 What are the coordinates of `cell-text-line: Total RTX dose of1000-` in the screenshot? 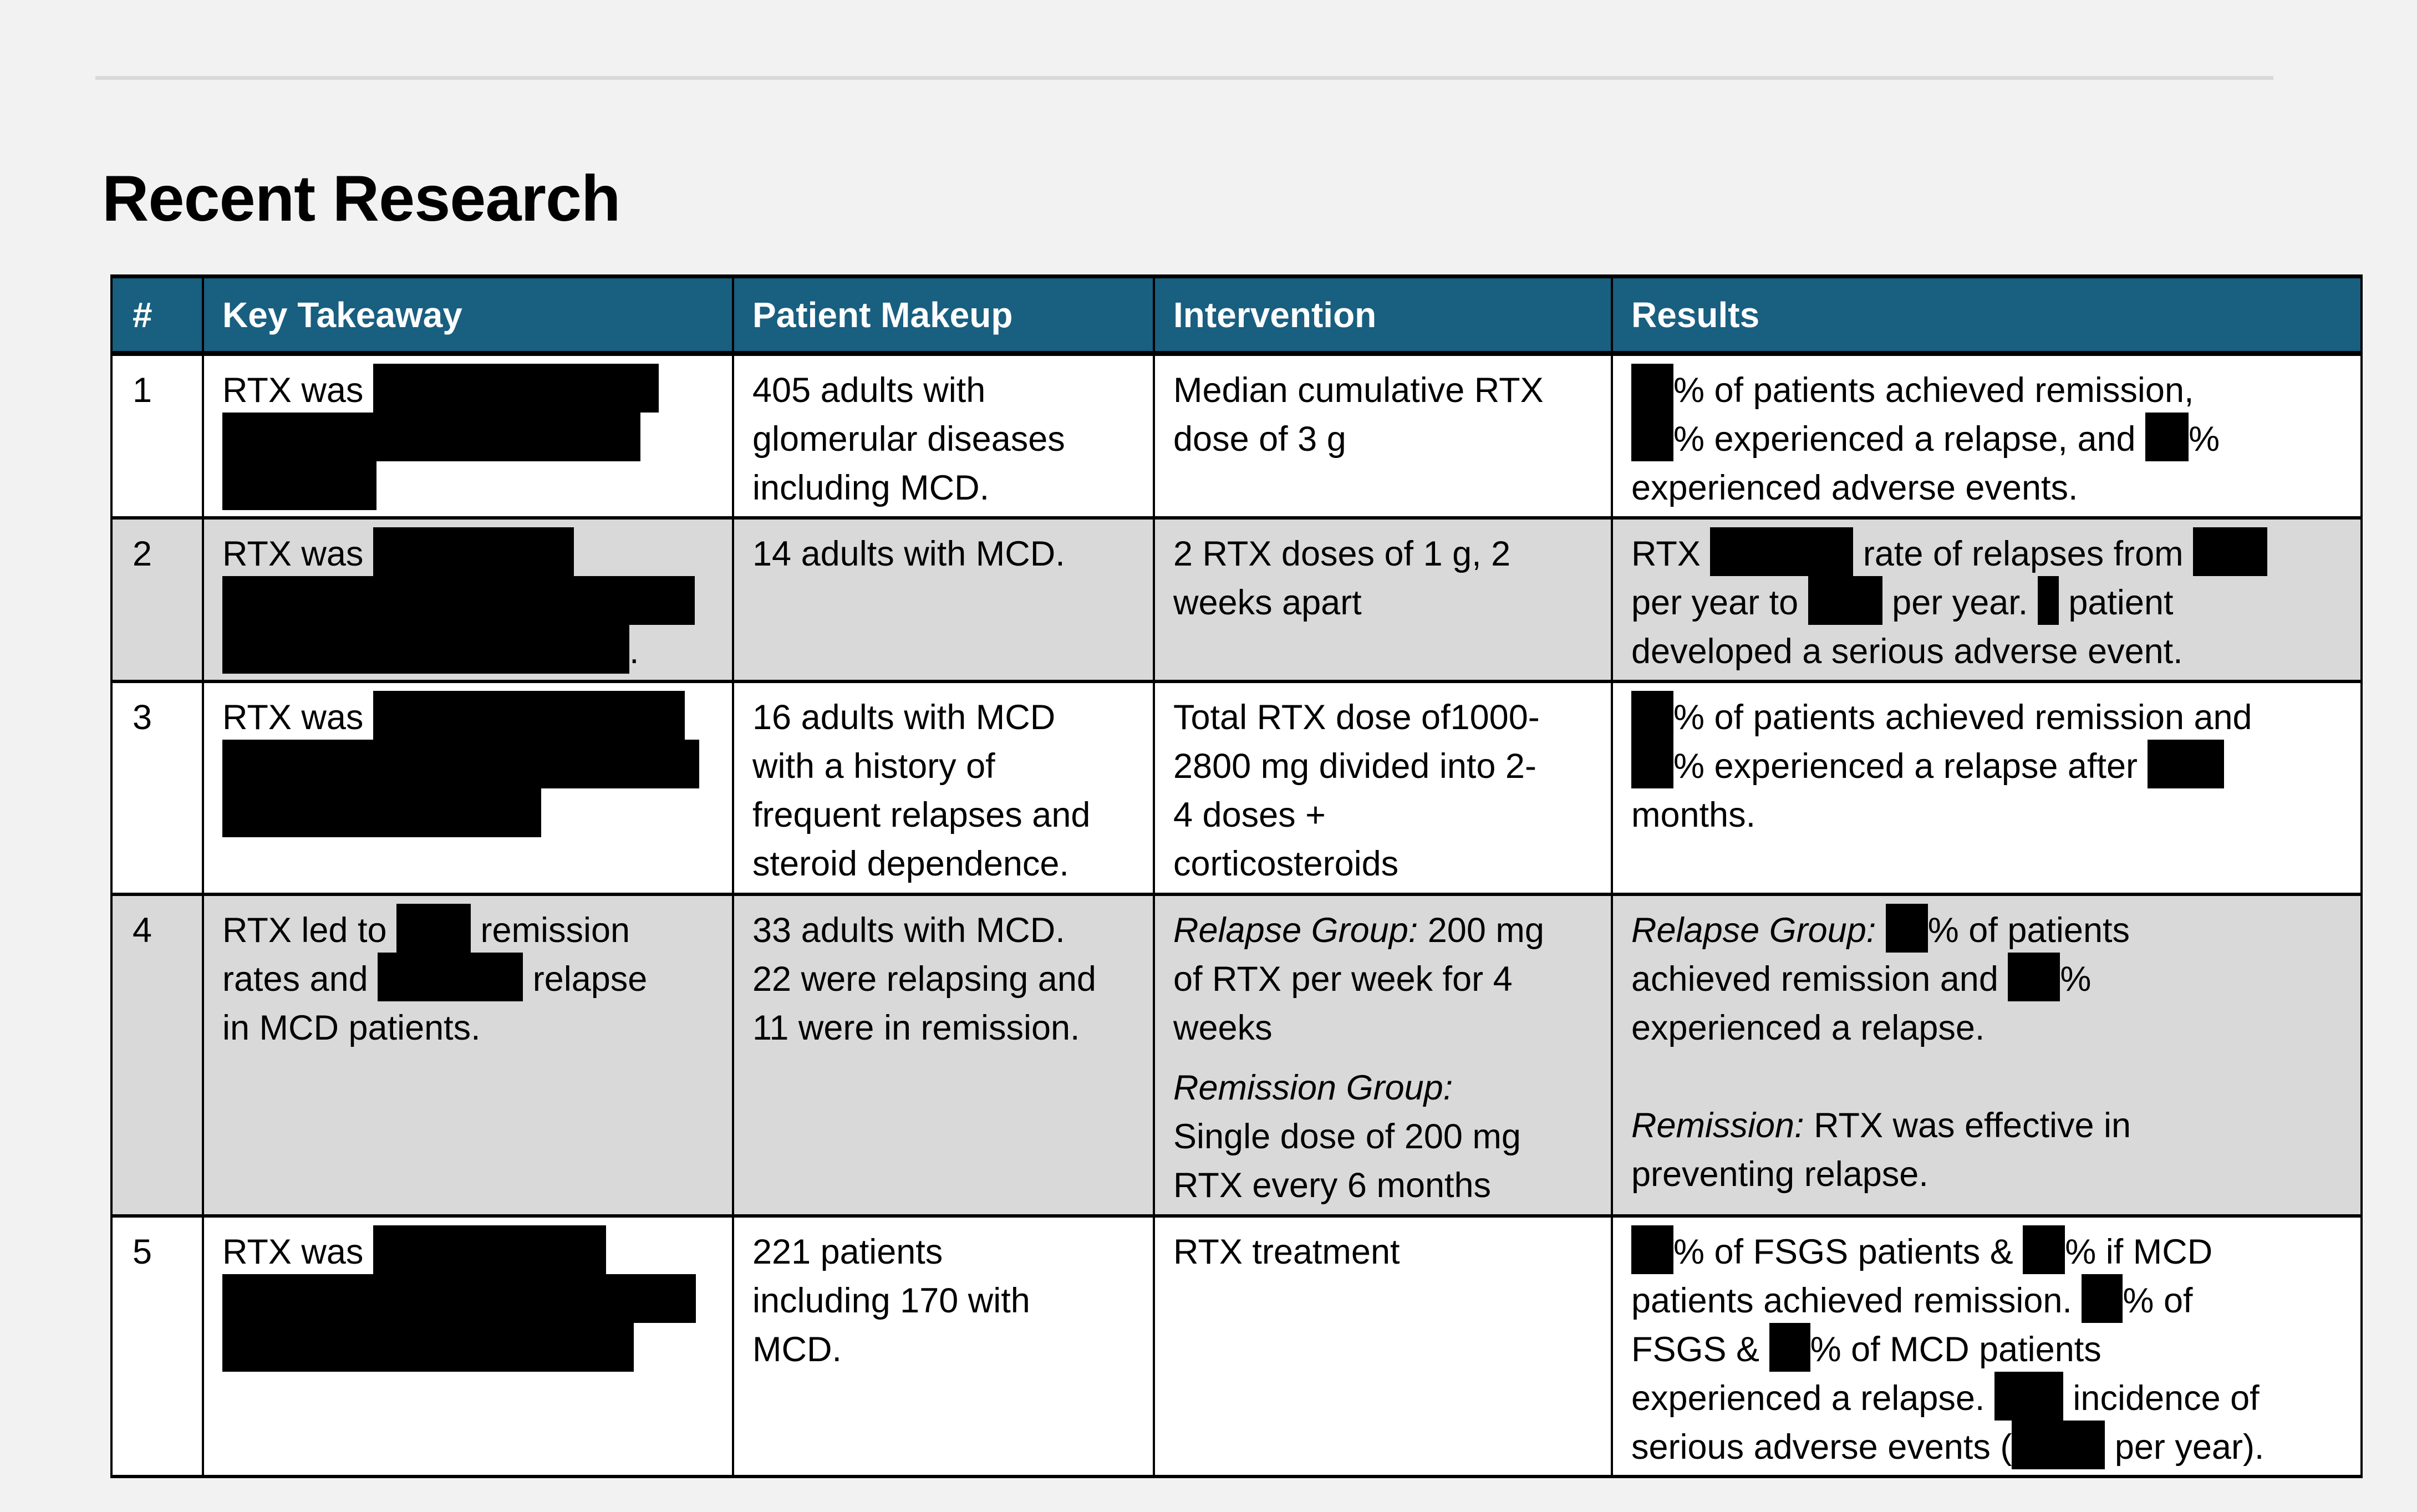 It's located at (1383, 718).